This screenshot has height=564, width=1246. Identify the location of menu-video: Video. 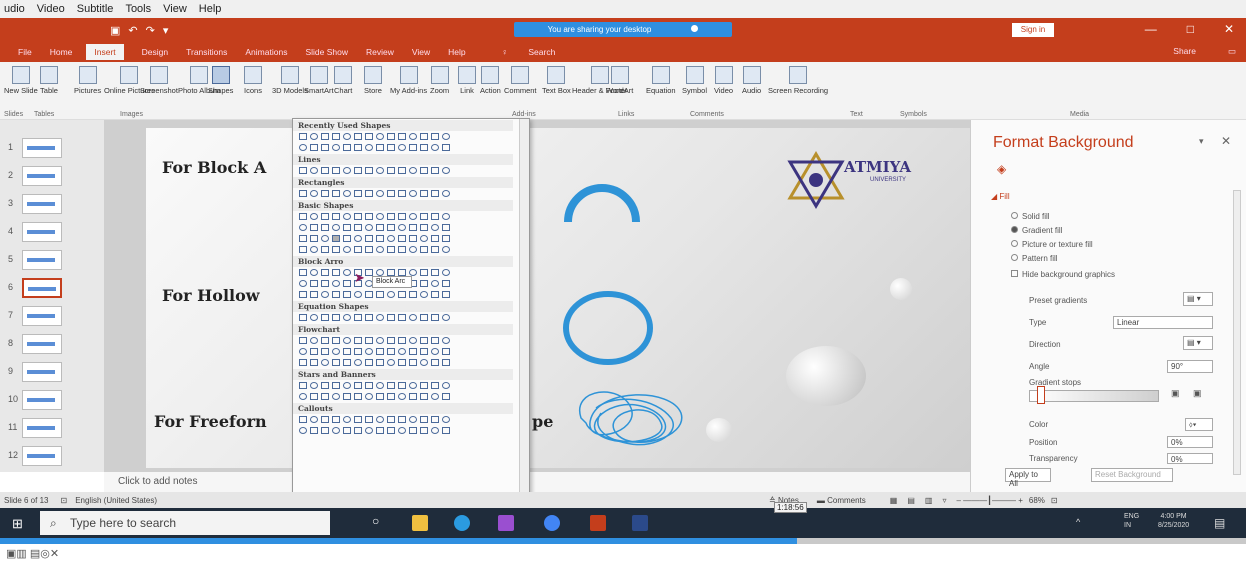
(51, 9).